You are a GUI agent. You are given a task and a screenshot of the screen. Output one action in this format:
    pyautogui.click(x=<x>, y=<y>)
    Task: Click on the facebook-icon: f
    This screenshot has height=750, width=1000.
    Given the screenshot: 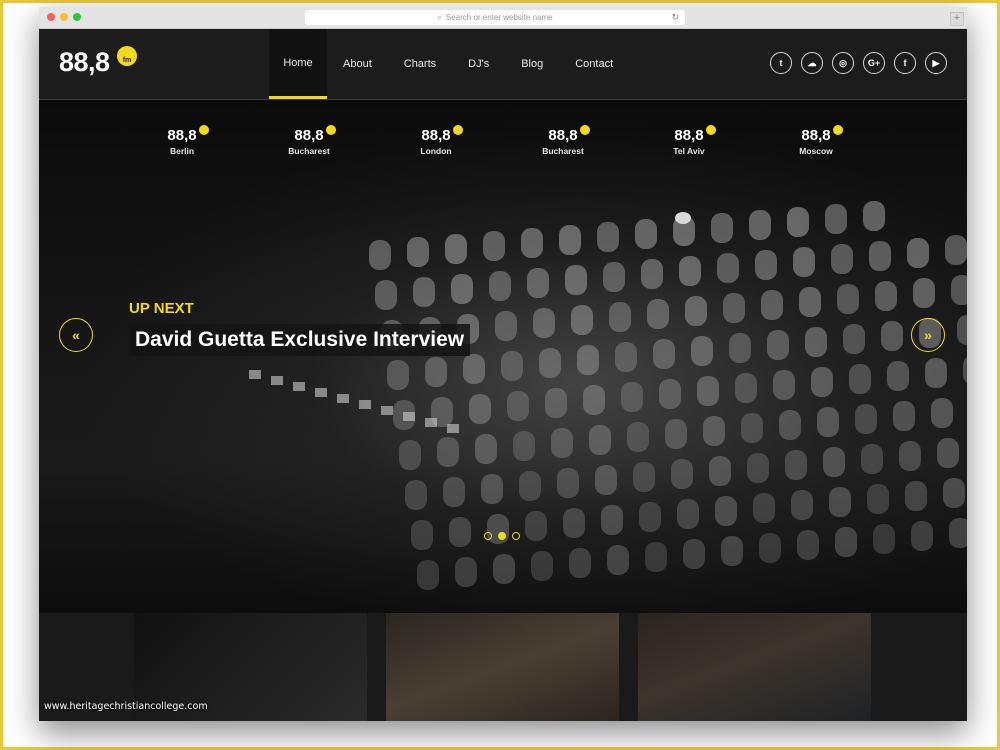 What is the action you would take?
    pyautogui.click(x=905, y=63)
    